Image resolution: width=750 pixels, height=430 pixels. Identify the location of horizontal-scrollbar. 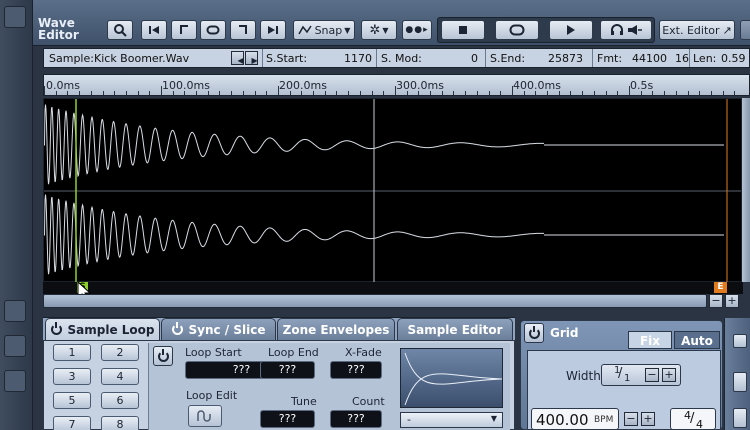
(375, 301).